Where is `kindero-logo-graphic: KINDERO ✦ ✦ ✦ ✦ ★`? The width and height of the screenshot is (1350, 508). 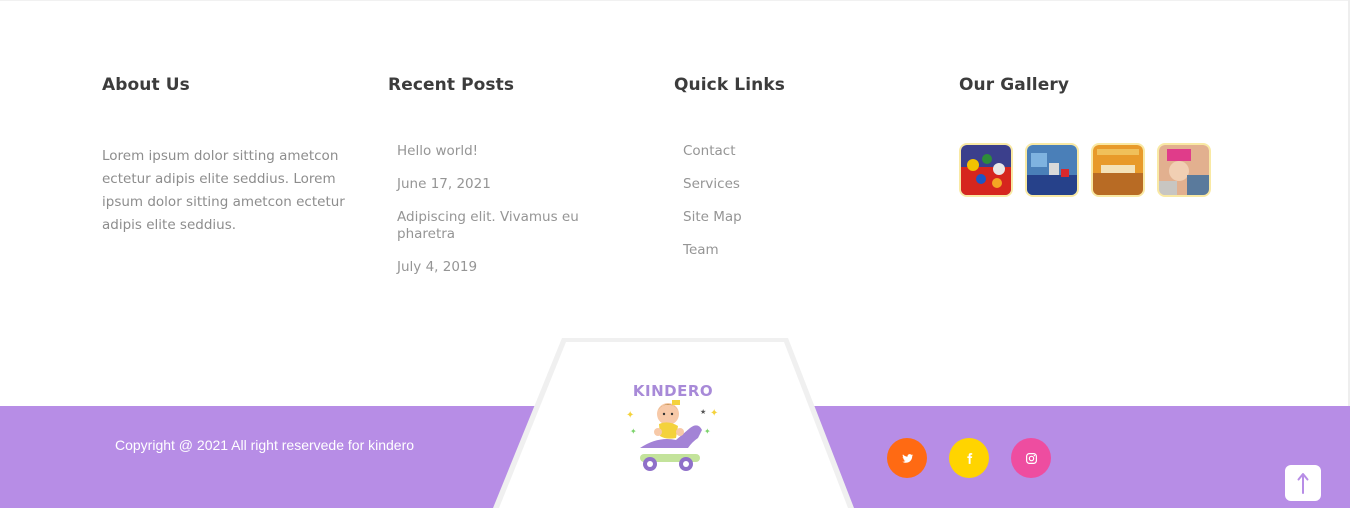
kindero-logo-graphic: KINDERO ✦ ✦ ✦ ✦ ★ is located at coordinates (672, 426).